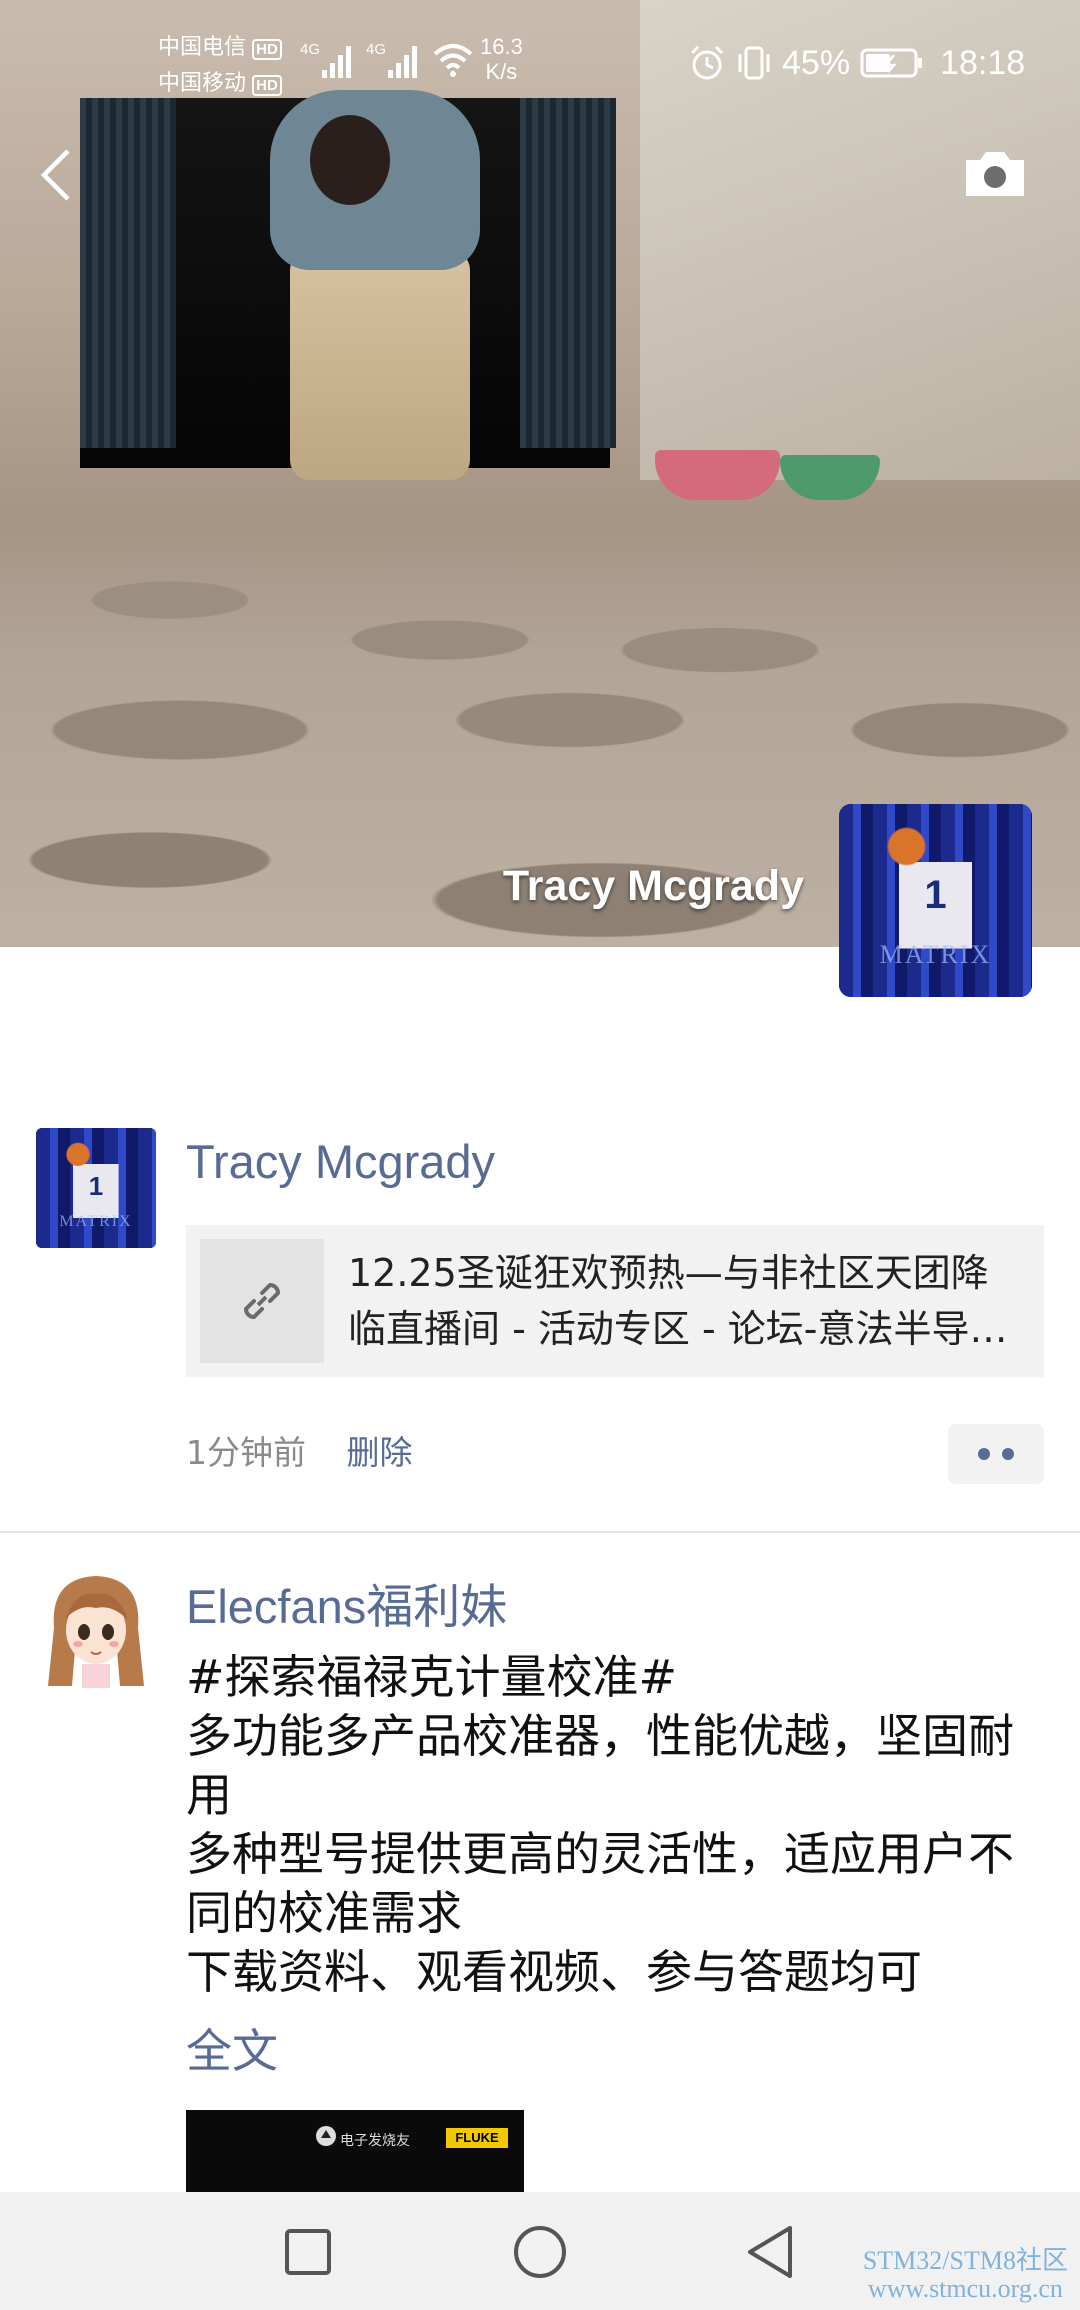 Image resolution: width=1080 pixels, height=2310 pixels. What do you see at coordinates (996, 1454) in the screenshot?
I see `more-dots-icon` at bounding box center [996, 1454].